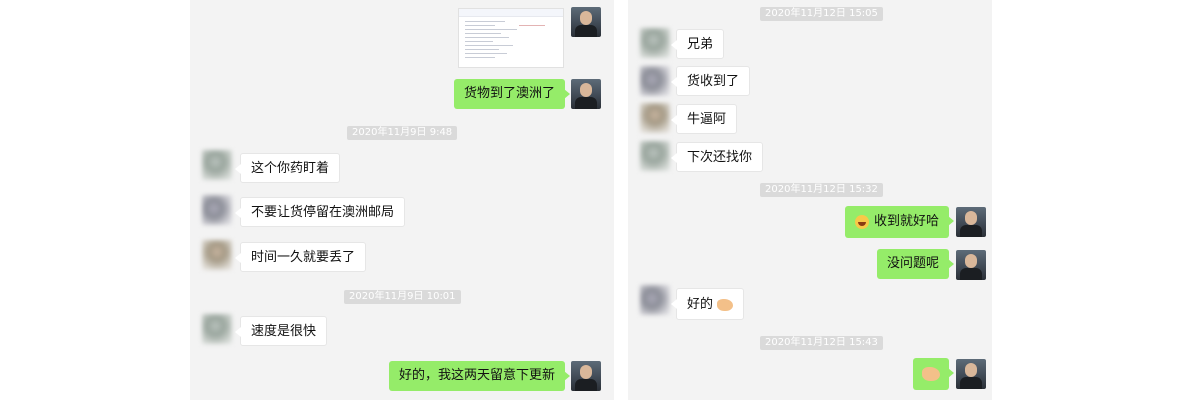 This screenshot has width=1200, height=400. I want to click on screenshot-image-message, so click(511, 38).